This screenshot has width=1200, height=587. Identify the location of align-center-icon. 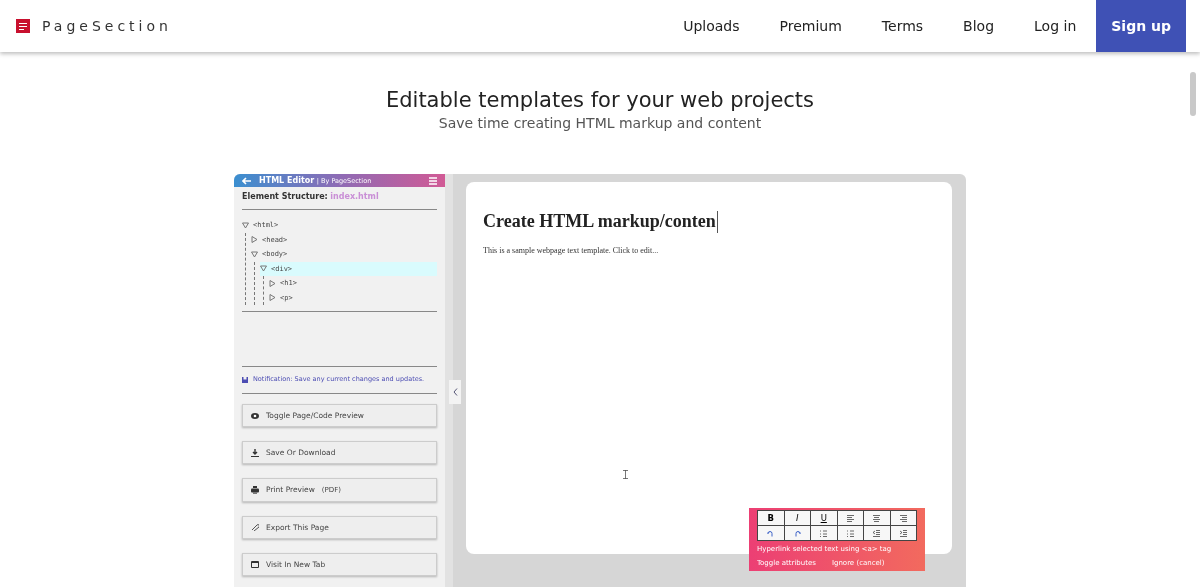
(877, 518).